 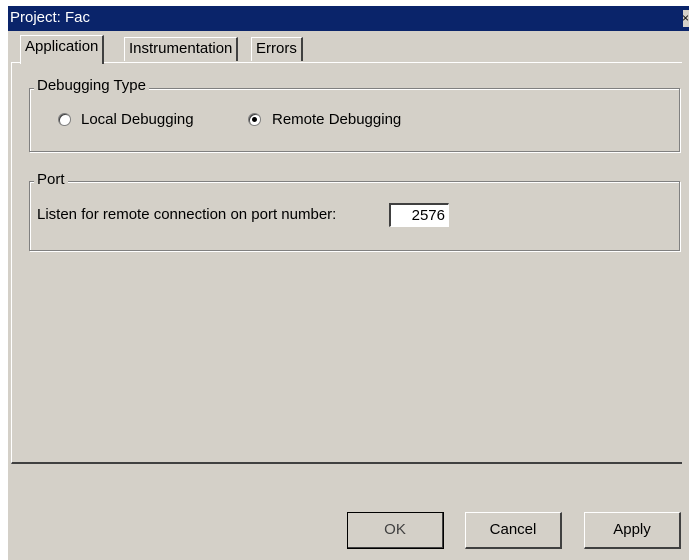 I want to click on port-number-input, so click(x=419, y=215).